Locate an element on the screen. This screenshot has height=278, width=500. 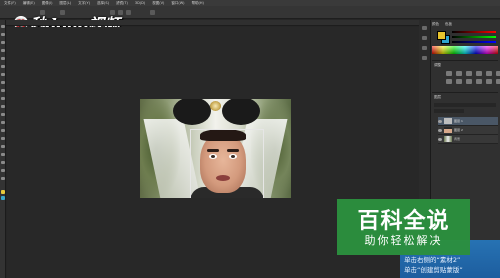
blur-tool-icon is located at coordinates (2, 122).